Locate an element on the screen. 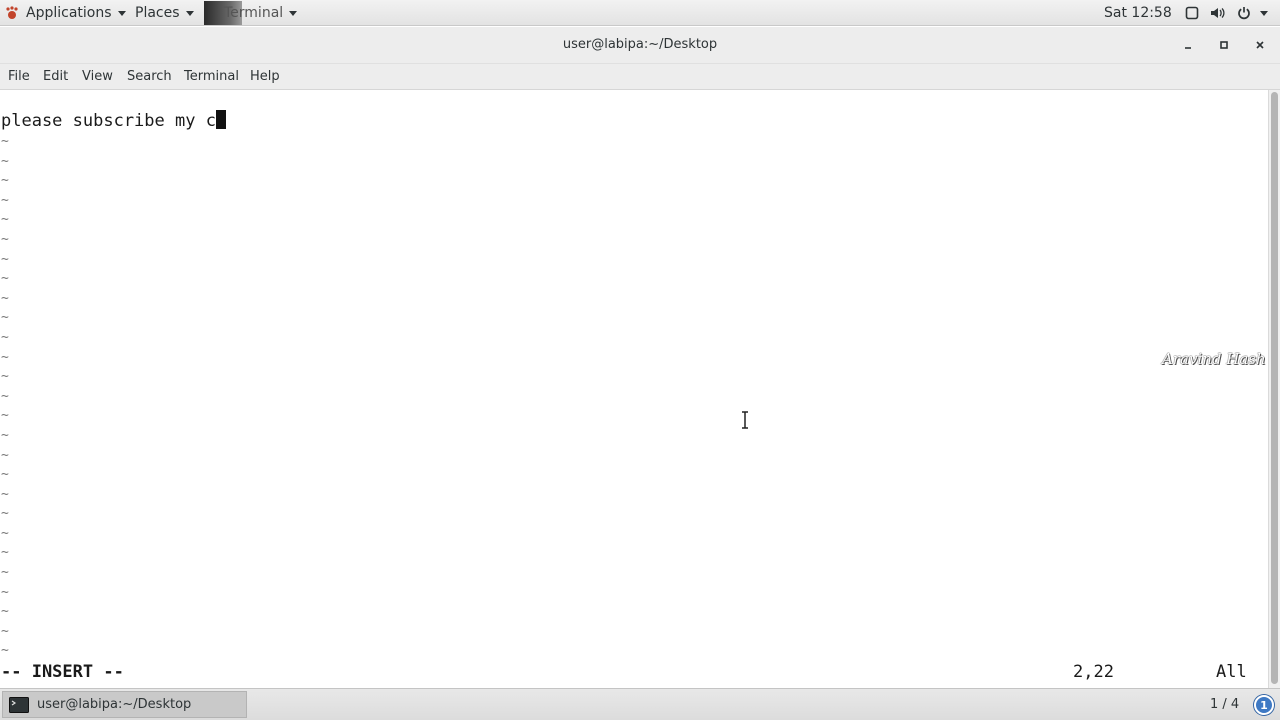 The image size is (1280, 720). window-list-icon is located at coordinates (1192, 13).